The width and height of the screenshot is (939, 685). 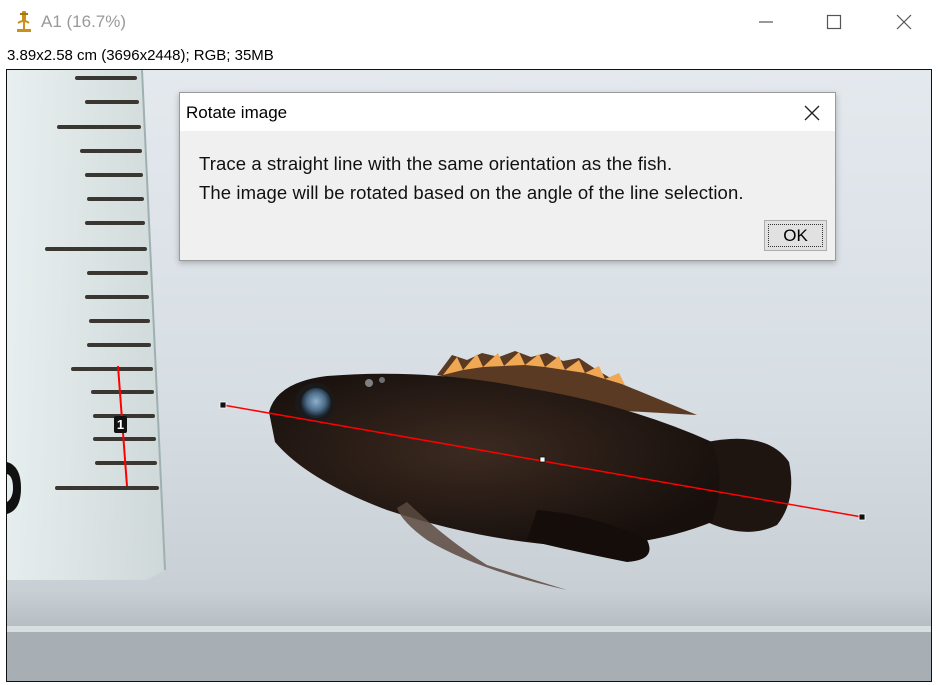 I want to click on dialog-close-button, so click(x=811, y=112).